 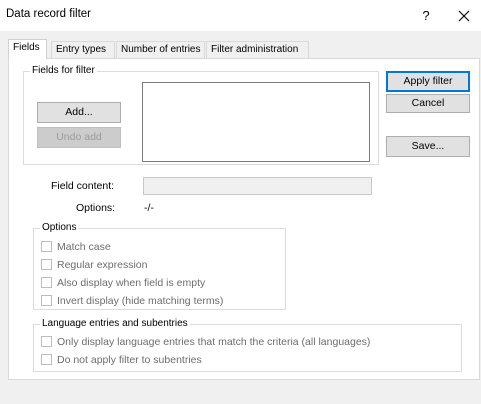 I want to click on selected-fields-list, so click(x=256, y=122).